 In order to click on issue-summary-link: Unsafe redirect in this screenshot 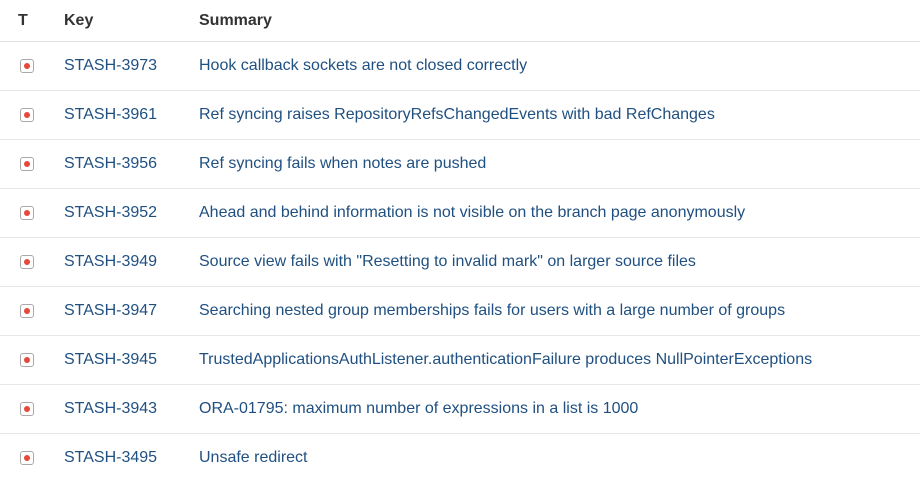, I will do `click(253, 457)`.